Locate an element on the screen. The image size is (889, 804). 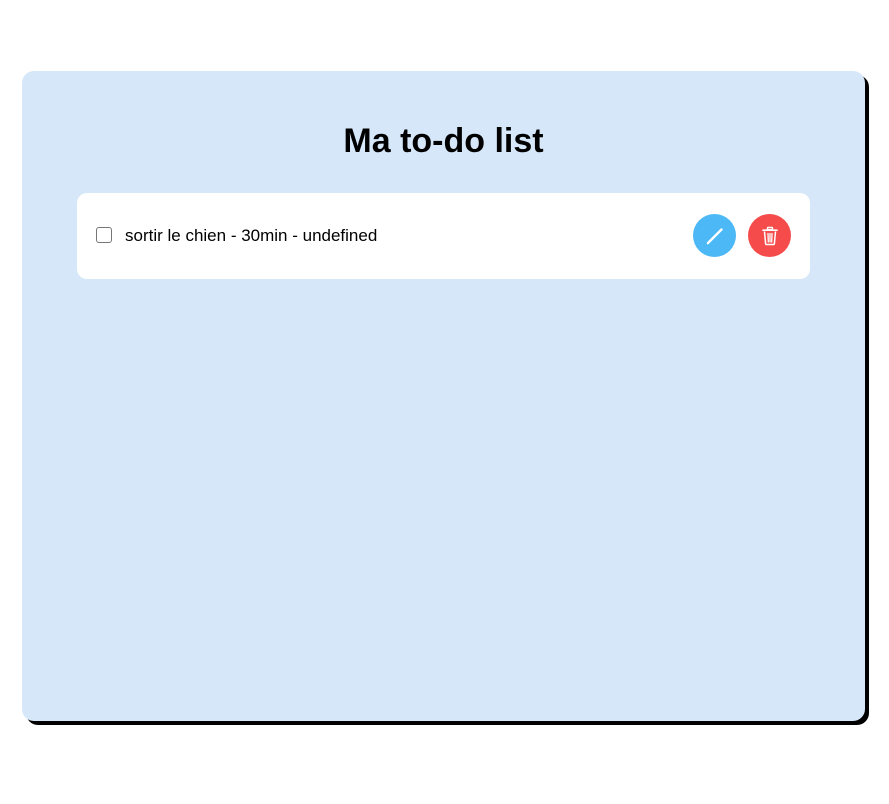
edit-task-button is located at coordinates (714, 235).